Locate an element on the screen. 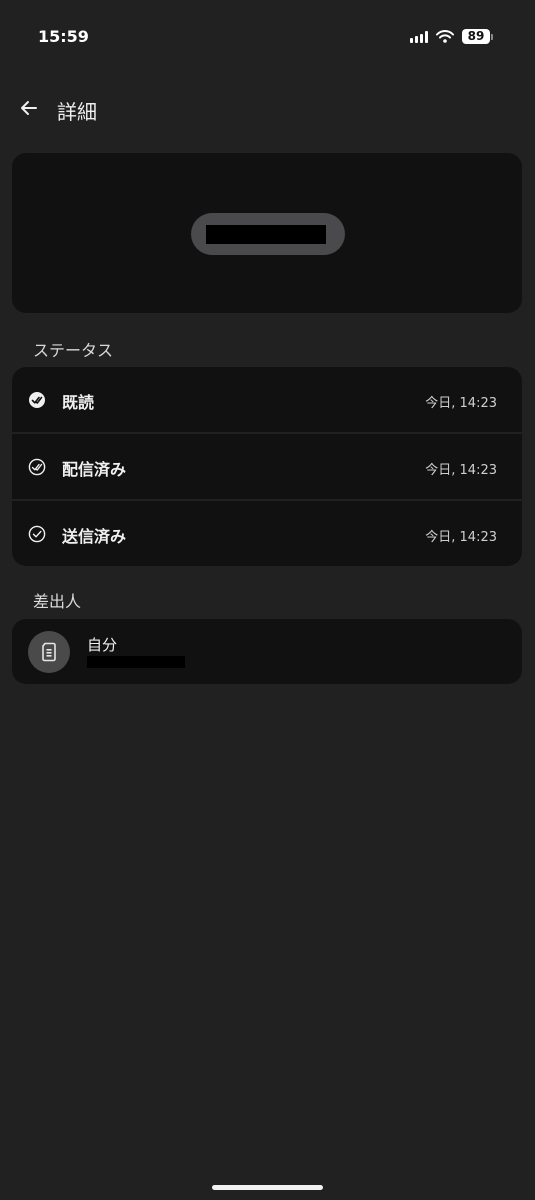 The image size is (535, 1200). arrow-left-icon is located at coordinates (29, 108).